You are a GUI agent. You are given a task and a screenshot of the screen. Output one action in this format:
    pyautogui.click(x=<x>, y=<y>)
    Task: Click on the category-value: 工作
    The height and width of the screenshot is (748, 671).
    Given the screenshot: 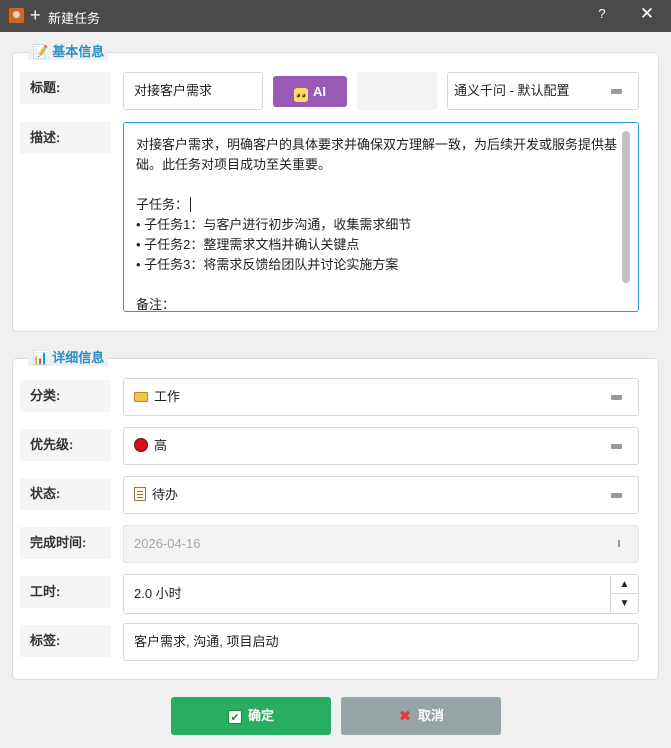 What is the action you would take?
    pyautogui.click(x=167, y=396)
    